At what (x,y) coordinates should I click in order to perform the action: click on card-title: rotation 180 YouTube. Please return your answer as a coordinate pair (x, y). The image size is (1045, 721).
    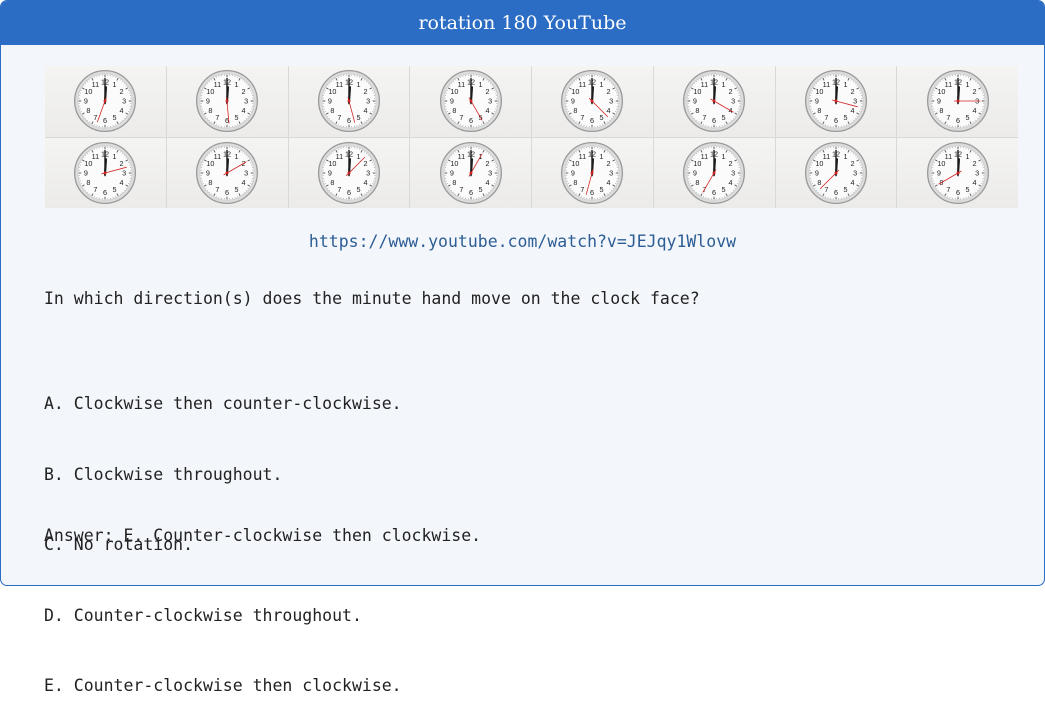
    Looking at the image, I should click on (522, 23).